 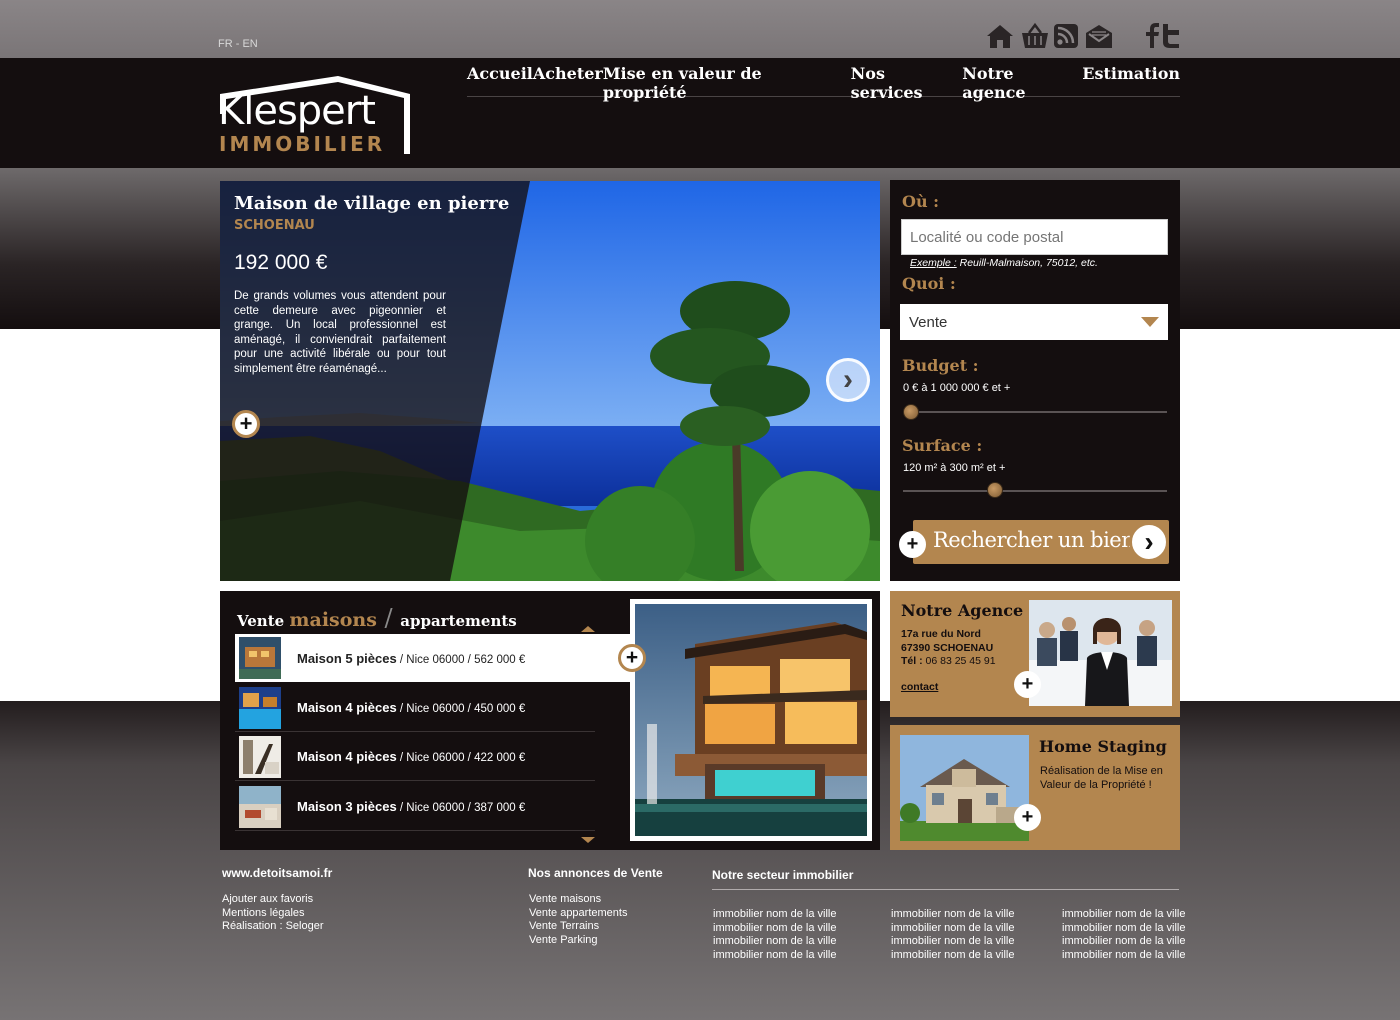 I want to click on agency-phone: Tél : 06 83 25 45 91, so click(x=948, y=661).